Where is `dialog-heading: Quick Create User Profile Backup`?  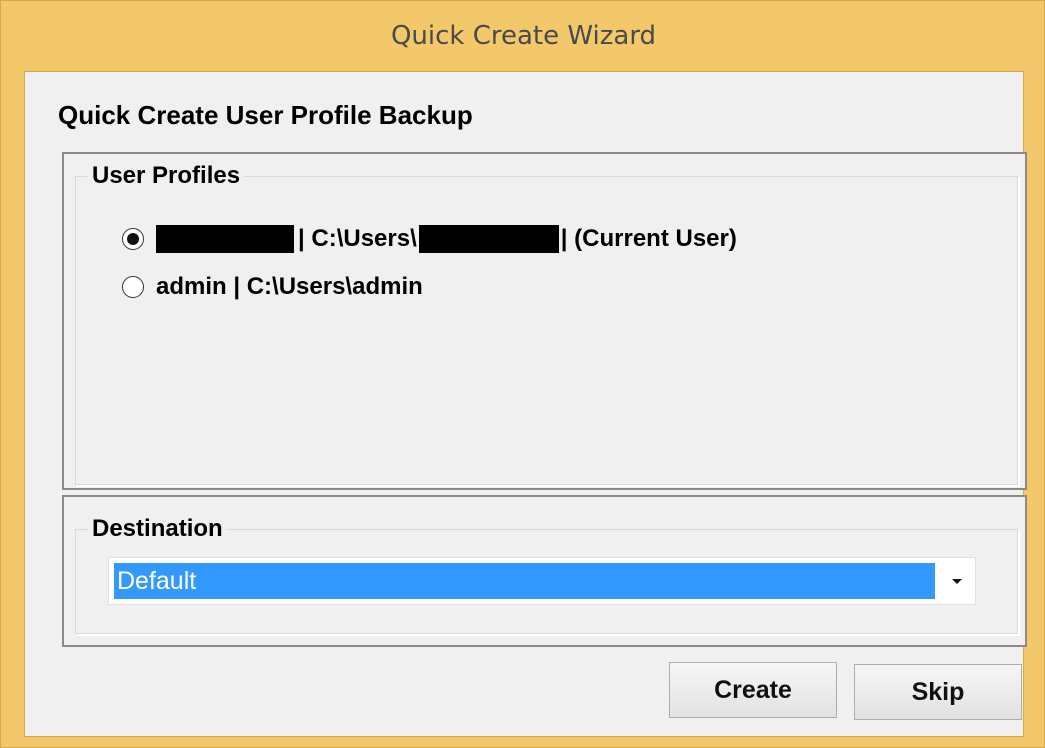
dialog-heading: Quick Create User Profile Backup is located at coordinates (265, 115).